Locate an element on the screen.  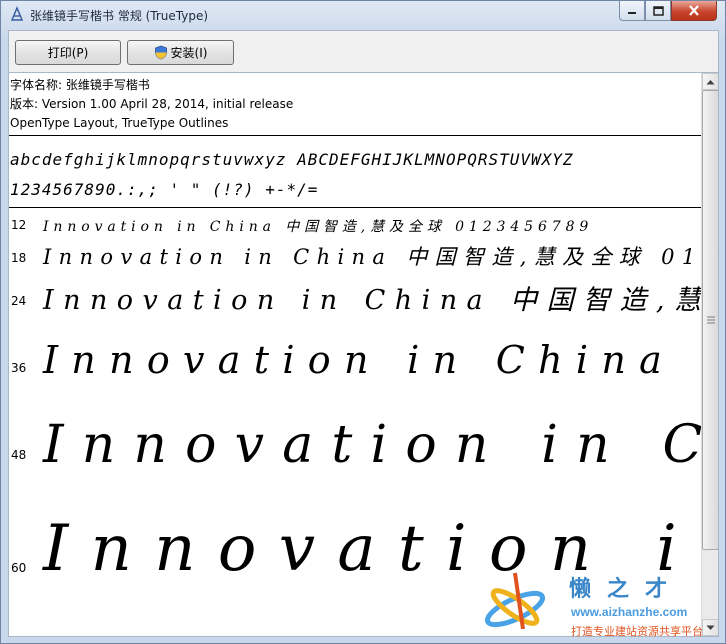
grip-icon is located at coordinates (710, 320).